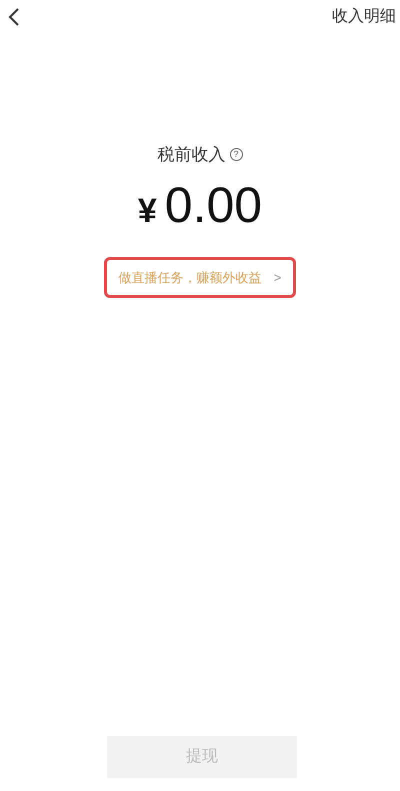 This screenshot has height=791, width=400. Describe the element at coordinates (364, 17) in the screenshot. I see `income-details-link: 收入明细` at that location.